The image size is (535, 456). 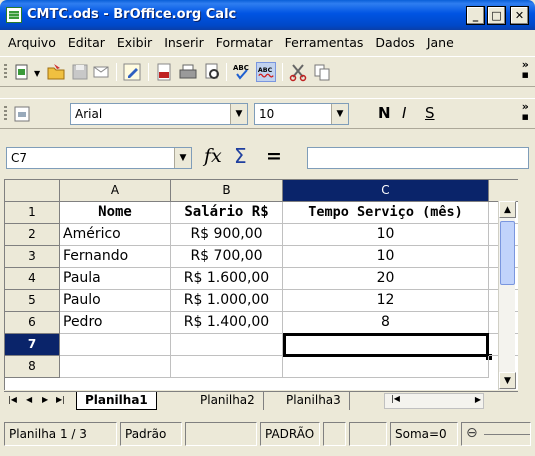 I want to click on save-icon, so click(x=80, y=72).